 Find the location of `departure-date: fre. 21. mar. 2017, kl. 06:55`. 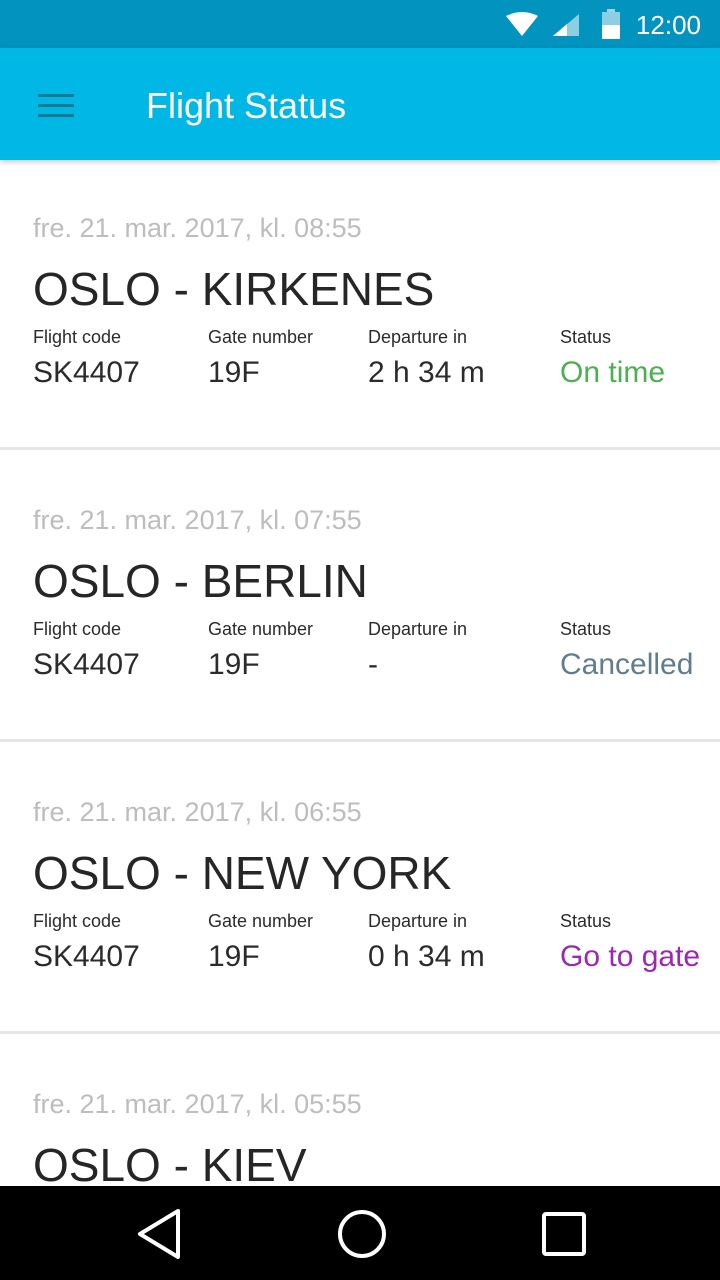

departure-date: fre. 21. mar. 2017, kl. 06:55 is located at coordinates (197, 812).